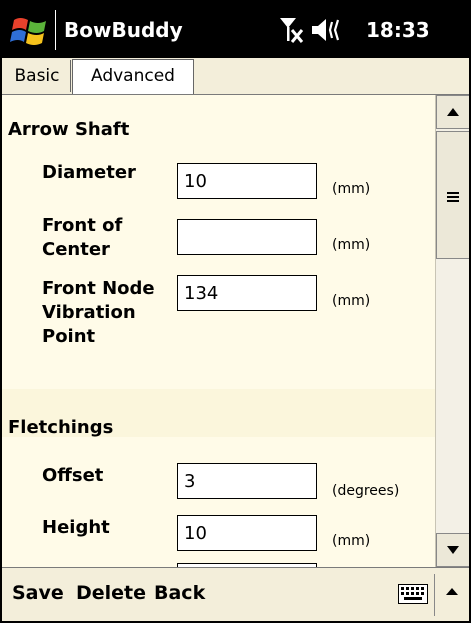 The height and width of the screenshot is (623, 471). What do you see at coordinates (235, 594) in the screenshot?
I see `menu-bar: Save Delete Back` at bounding box center [235, 594].